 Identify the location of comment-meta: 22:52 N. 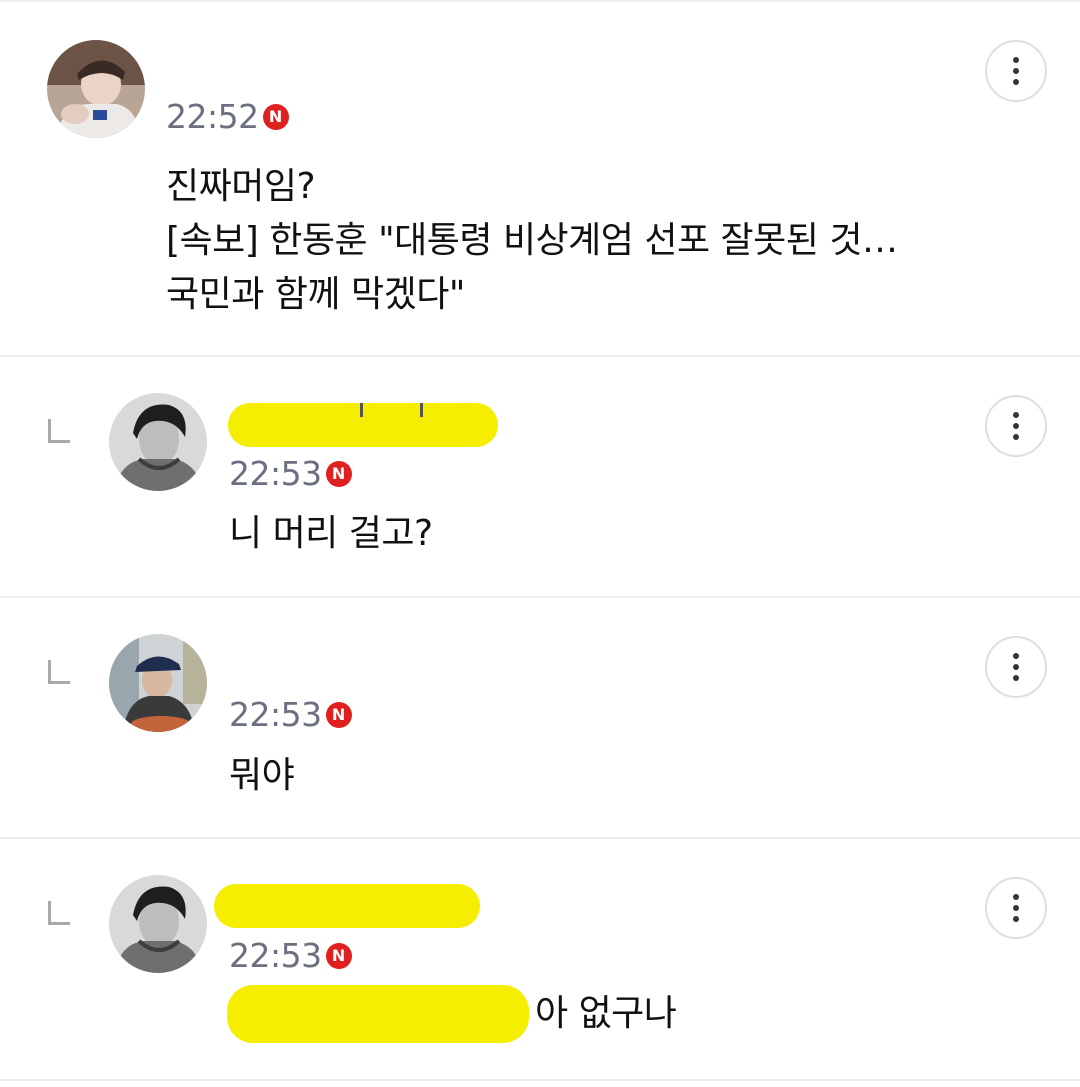
(227, 116).